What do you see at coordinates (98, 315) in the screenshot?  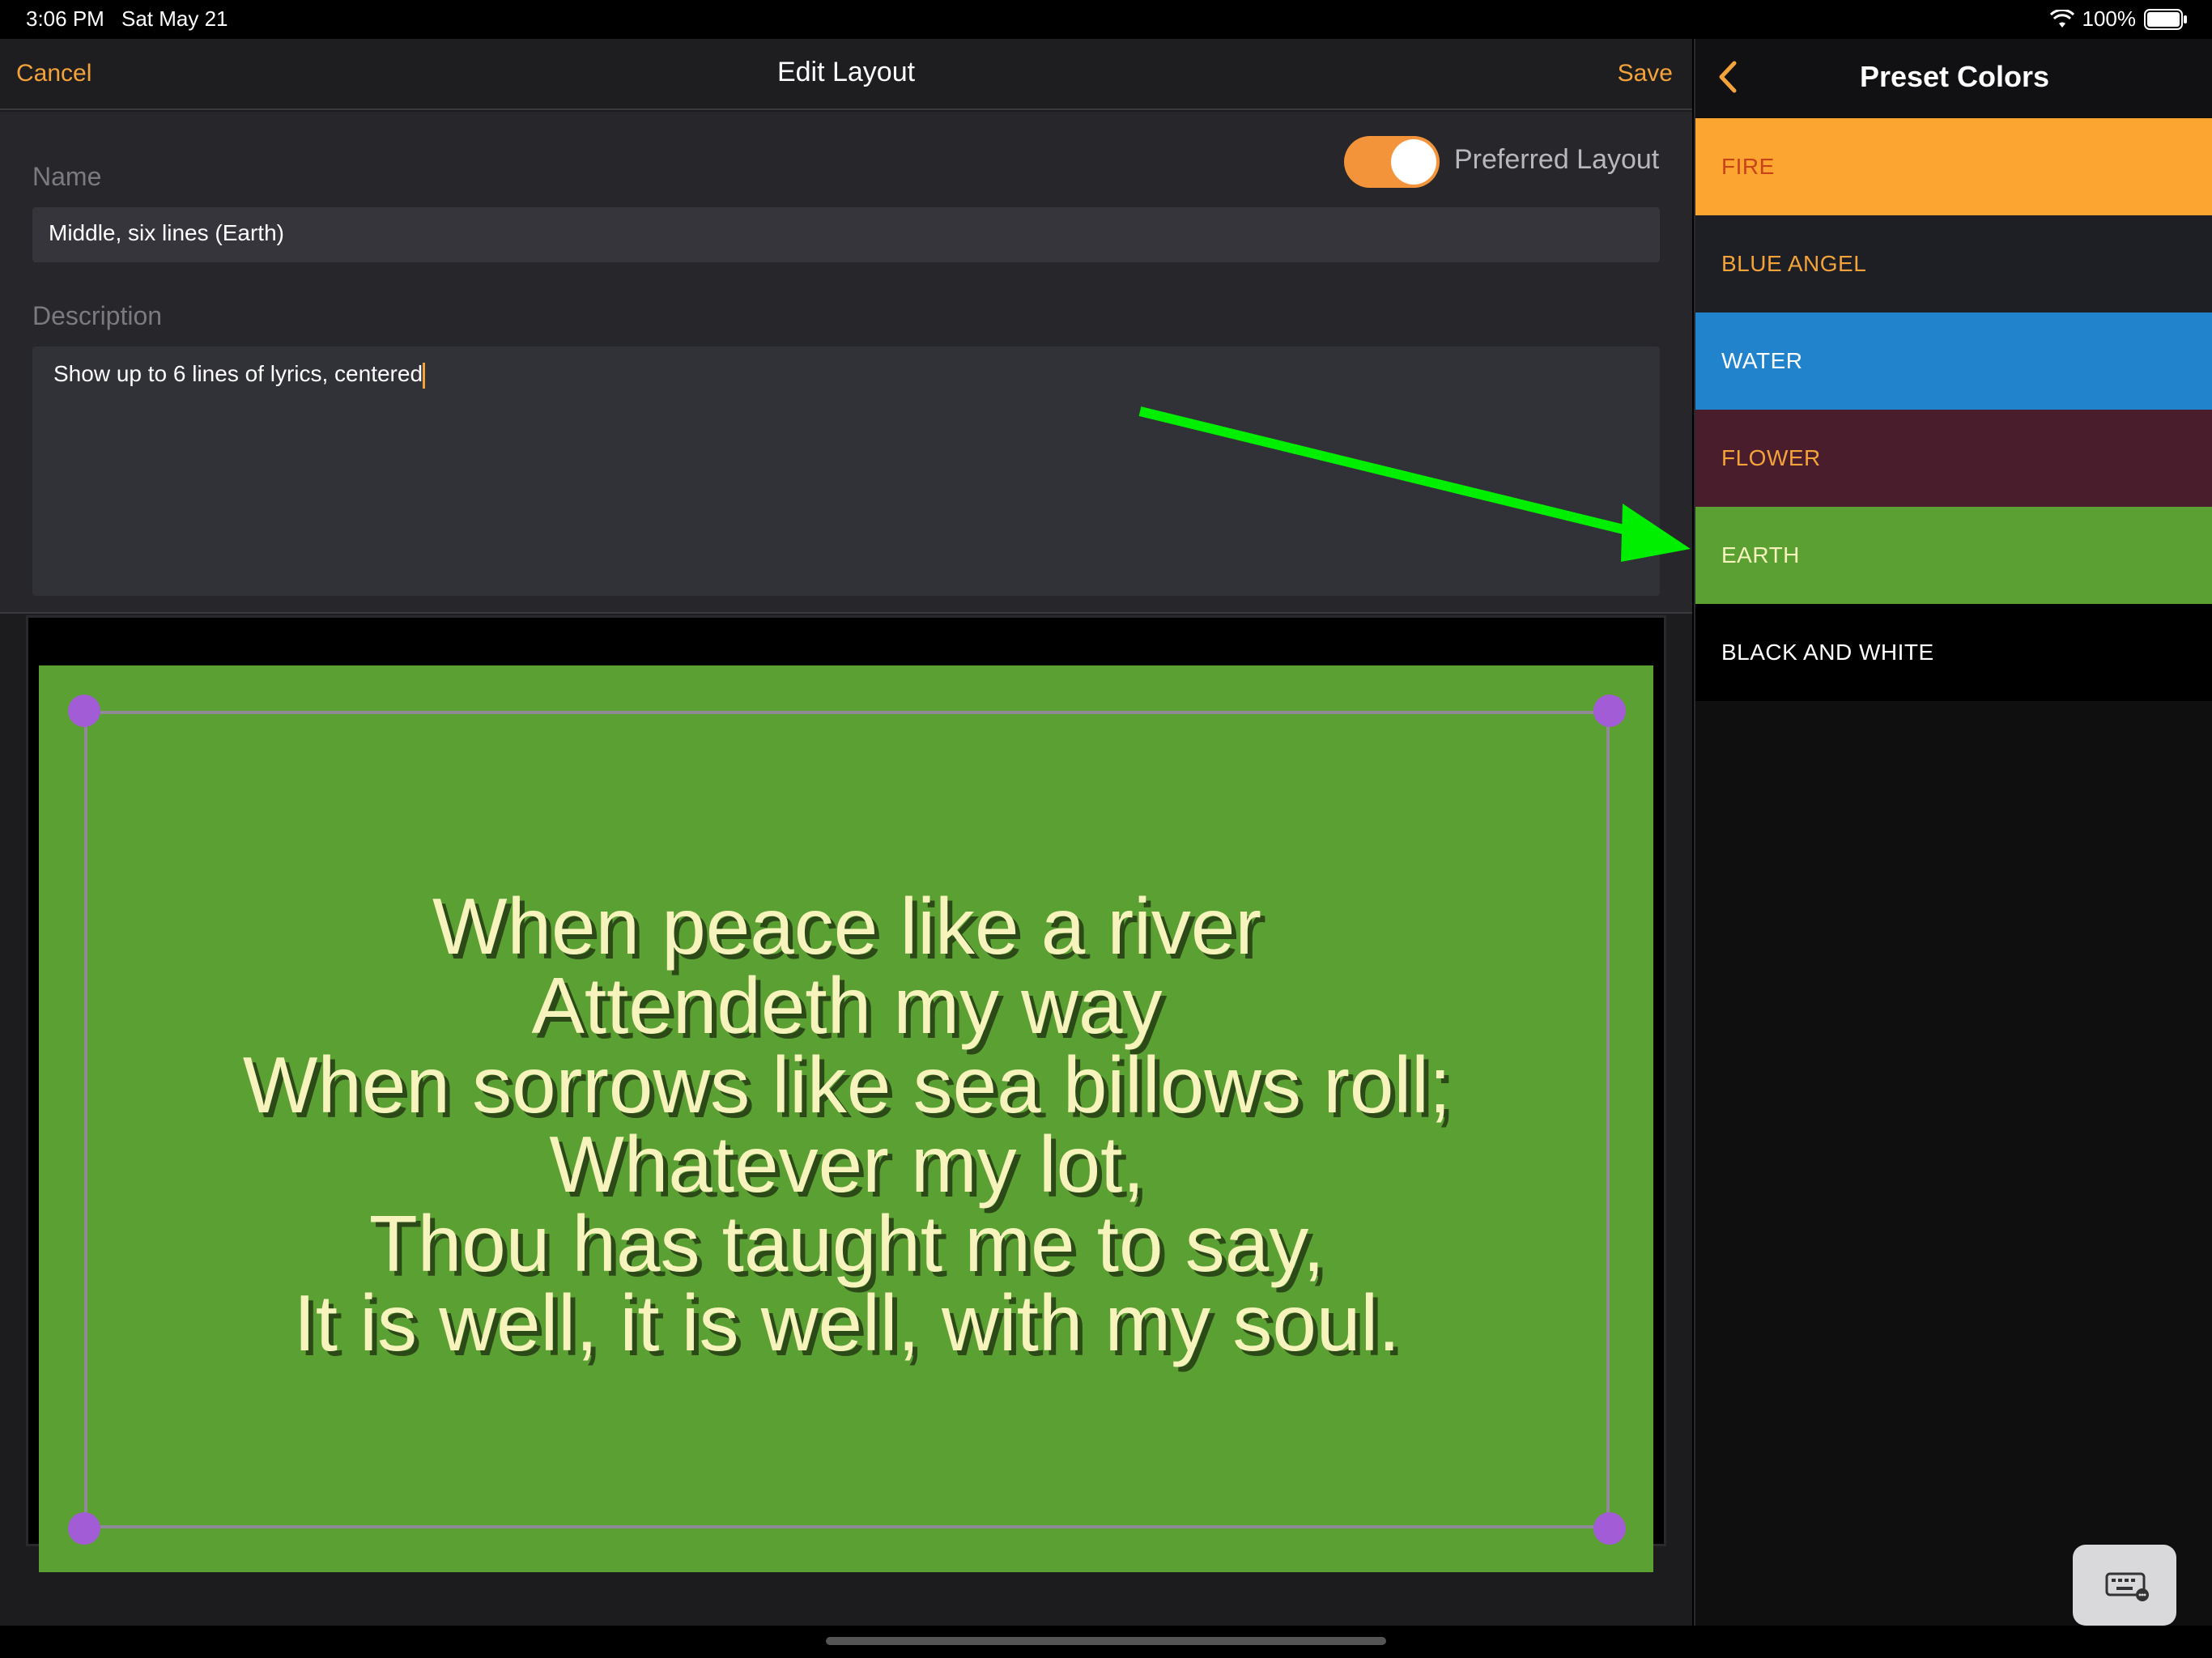 I see `description-label: Description` at bounding box center [98, 315].